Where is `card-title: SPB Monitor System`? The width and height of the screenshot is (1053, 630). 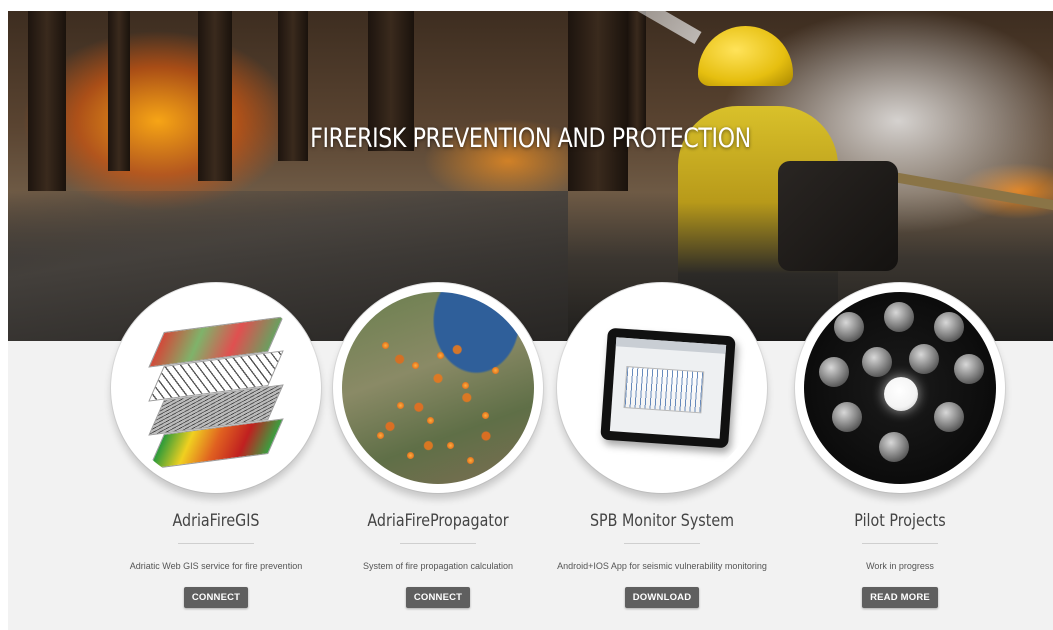 card-title: SPB Monitor System is located at coordinates (662, 521).